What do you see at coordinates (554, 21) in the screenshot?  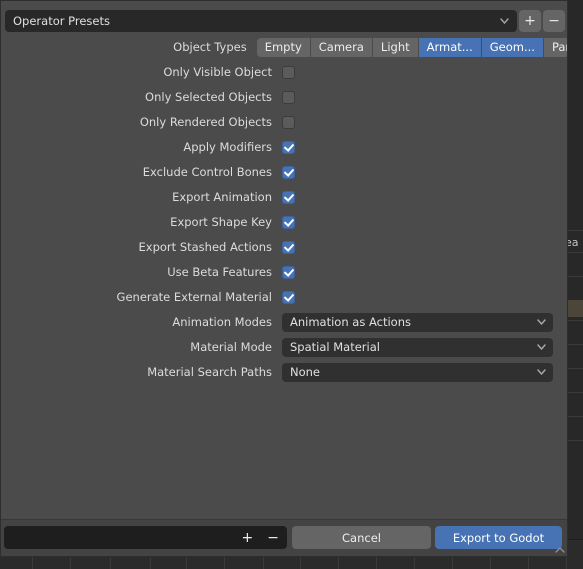 I see `remove-preset-button: −` at bounding box center [554, 21].